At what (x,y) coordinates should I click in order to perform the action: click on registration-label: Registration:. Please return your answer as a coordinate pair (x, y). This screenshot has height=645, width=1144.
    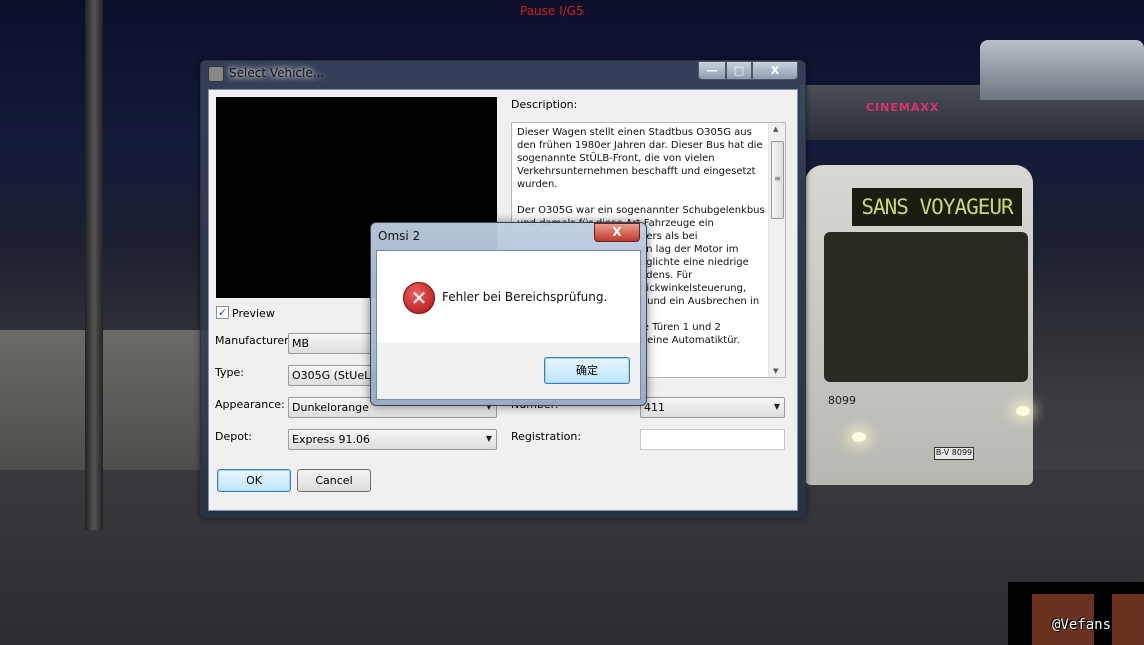
    Looking at the image, I should click on (546, 436).